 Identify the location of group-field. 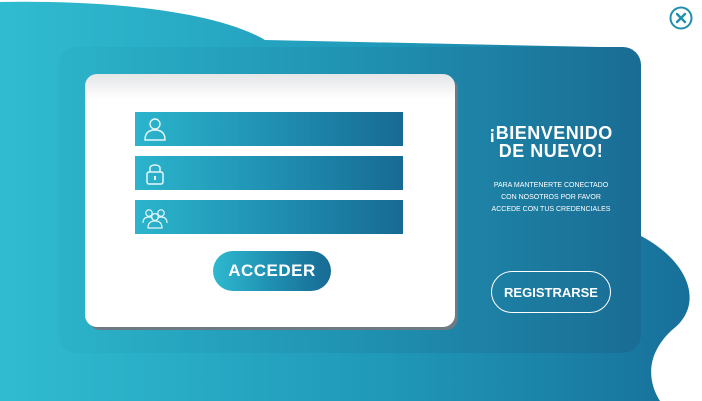
(269, 218).